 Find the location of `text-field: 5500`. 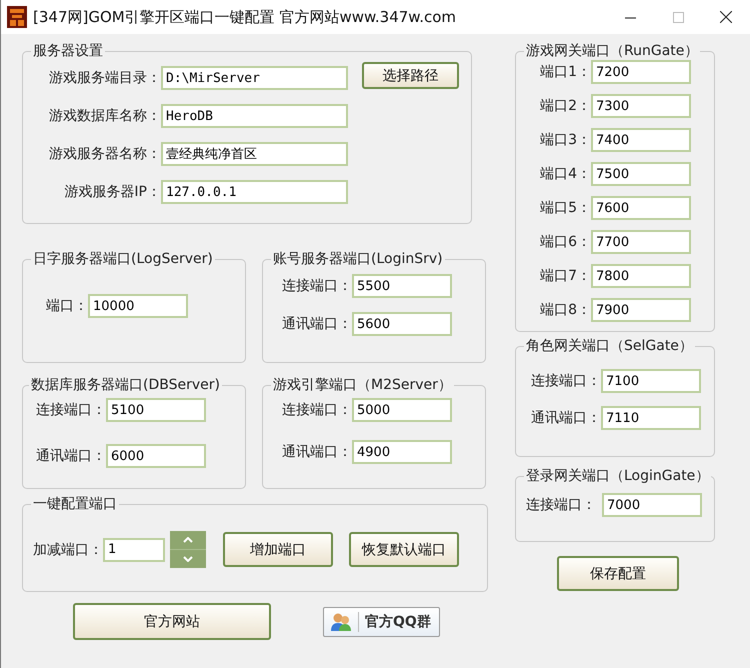

text-field: 5500 is located at coordinates (402, 286).